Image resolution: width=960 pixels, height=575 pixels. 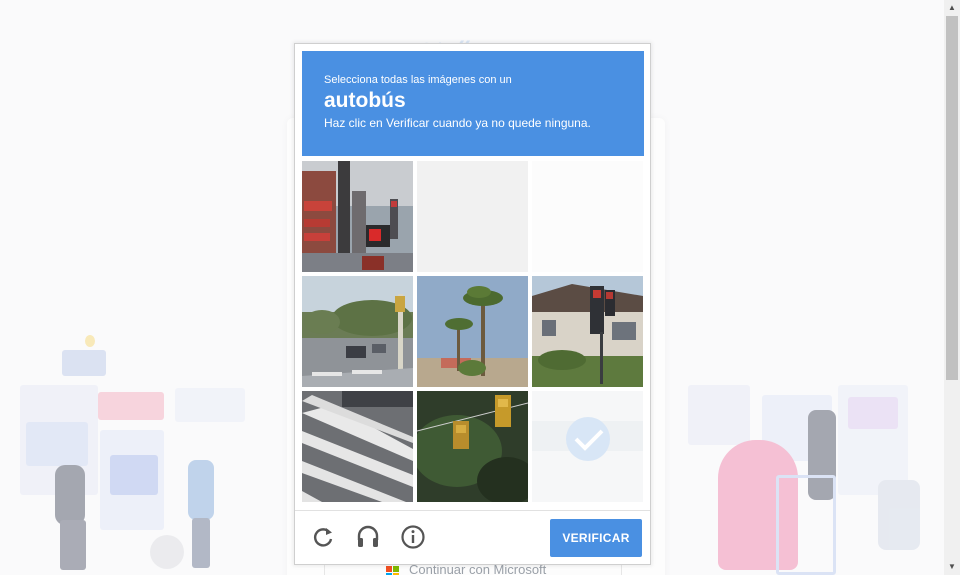 What do you see at coordinates (472, 537) in the screenshot?
I see `captcha-footer: VERIFICAR` at bounding box center [472, 537].